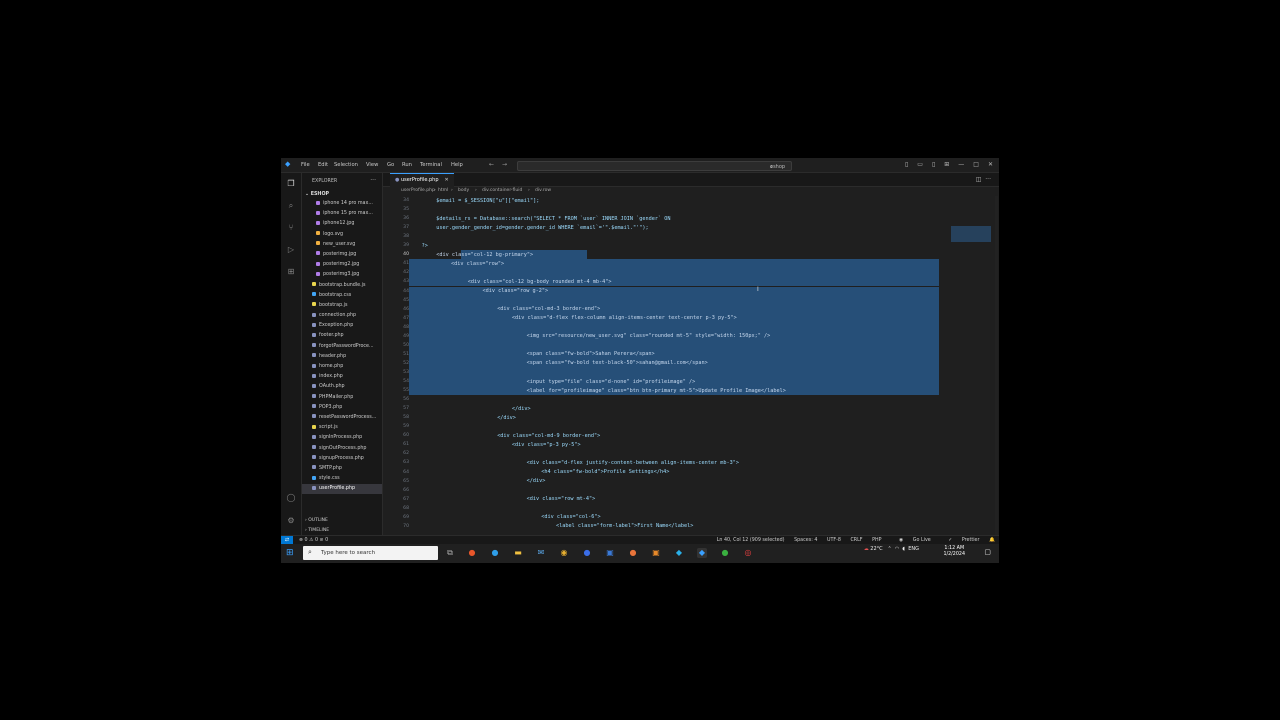 This screenshot has height=720, width=1280. Describe the element at coordinates (971, 234) in the screenshot. I see `minimap-viewport` at that location.